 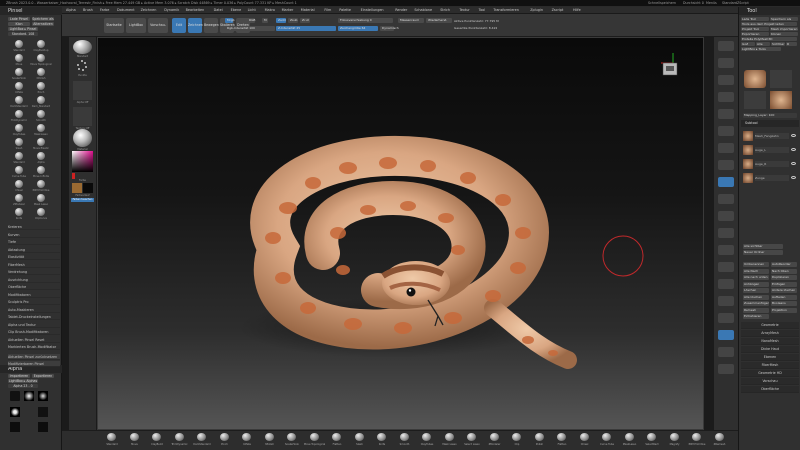 What do you see at coordinates (41, 128) in the screenshot?
I see `brush-13-icon` at bounding box center [41, 128].